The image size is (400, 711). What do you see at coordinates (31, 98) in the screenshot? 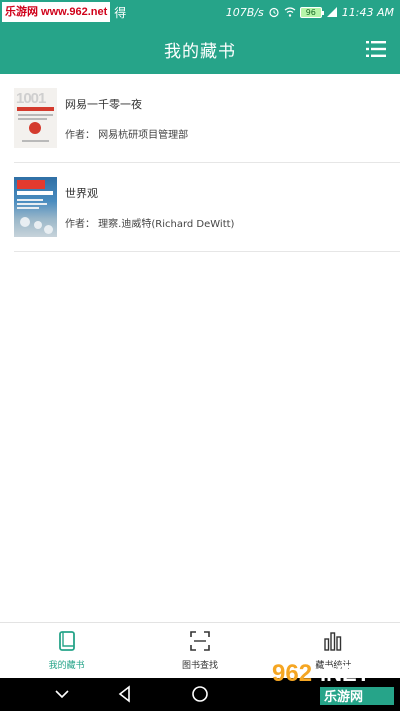
I see `cover-number-art: 1001` at bounding box center [31, 98].